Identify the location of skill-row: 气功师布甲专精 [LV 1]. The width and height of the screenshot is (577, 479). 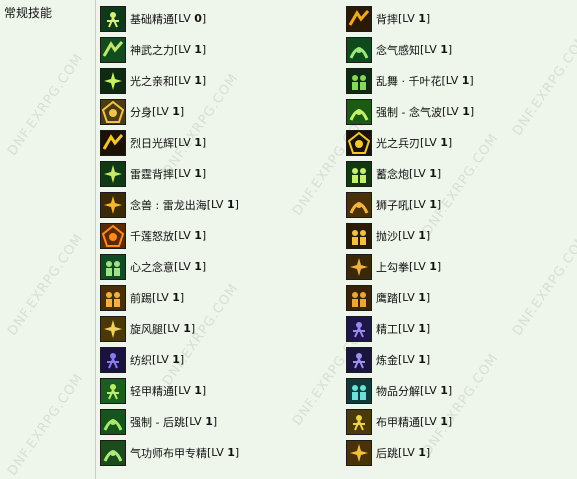
(220, 452).